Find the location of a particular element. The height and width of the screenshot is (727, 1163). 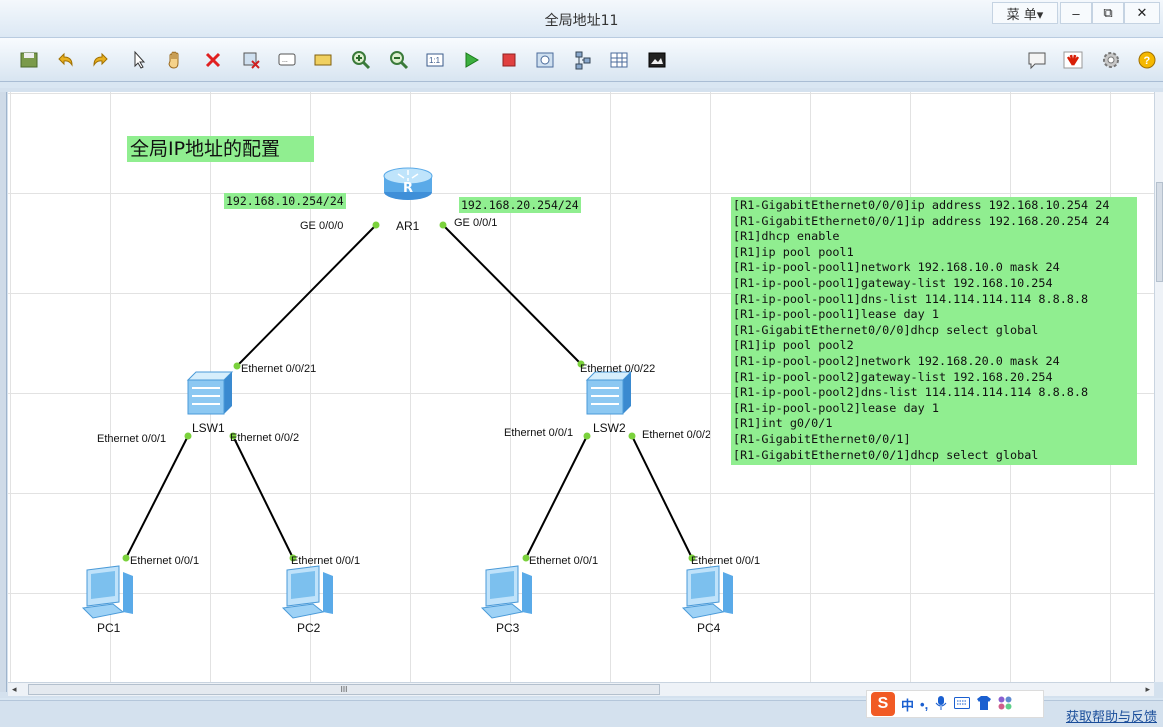

save-icon is located at coordinates (29, 60).